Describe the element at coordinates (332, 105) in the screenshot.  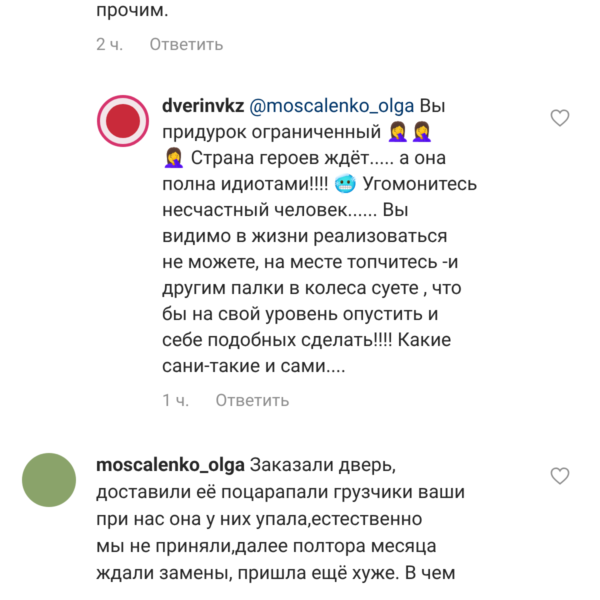
I see `mention-link: @moscalenko_olga` at that location.